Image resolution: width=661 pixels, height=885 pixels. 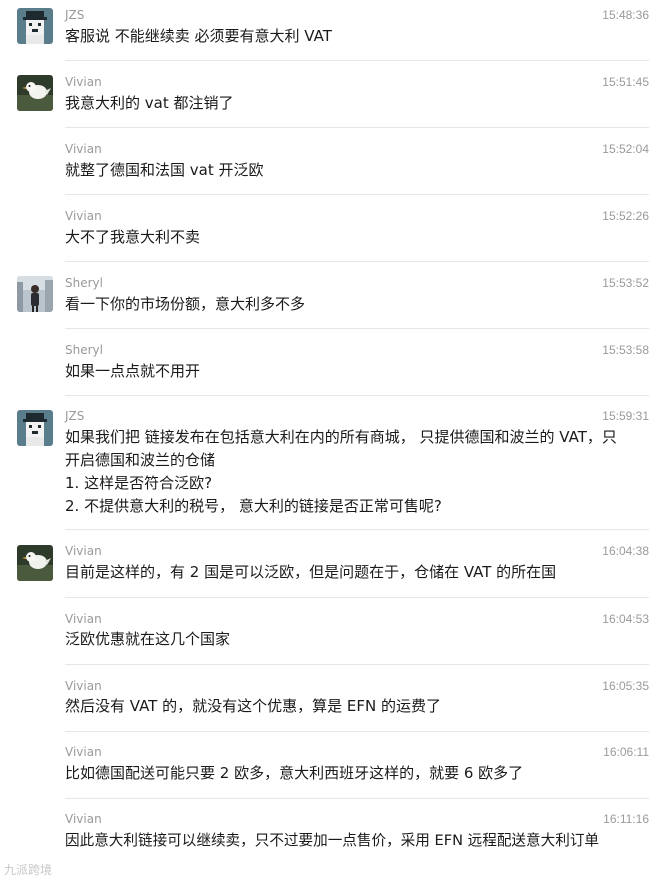 What do you see at coordinates (625, 149) in the screenshot?
I see `message-time: 15:52:04` at bounding box center [625, 149].